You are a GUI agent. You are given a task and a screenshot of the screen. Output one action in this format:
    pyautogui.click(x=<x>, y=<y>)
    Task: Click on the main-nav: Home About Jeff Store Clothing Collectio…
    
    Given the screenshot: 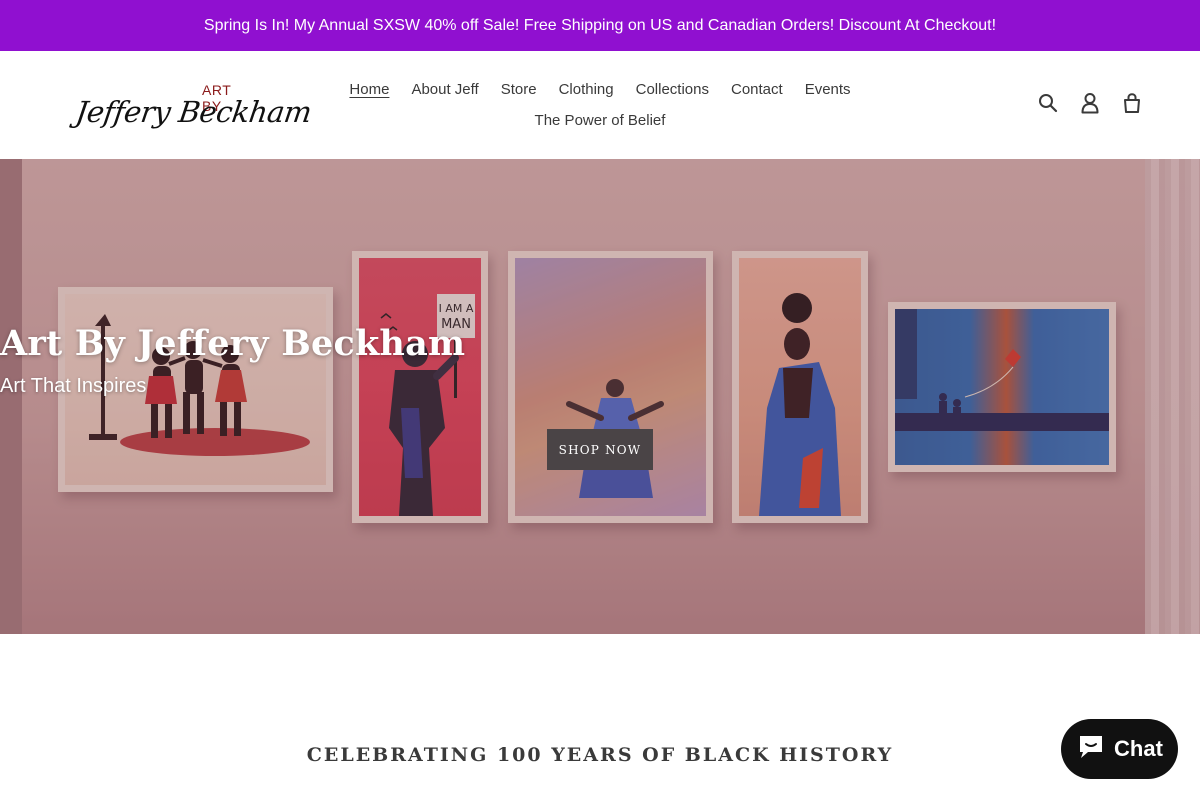 What is the action you would take?
    pyautogui.click(x=600, y=105)
    